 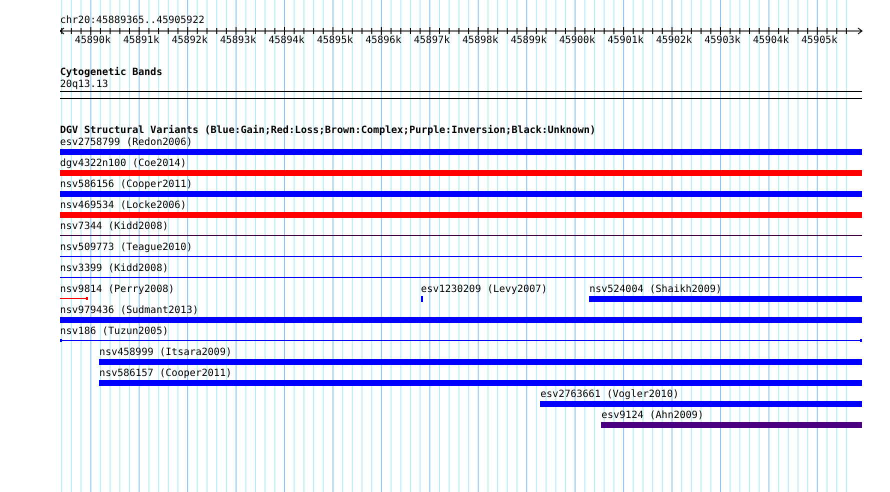 I want to click on ruler-label: 45891k, so click(x=141, y=40).